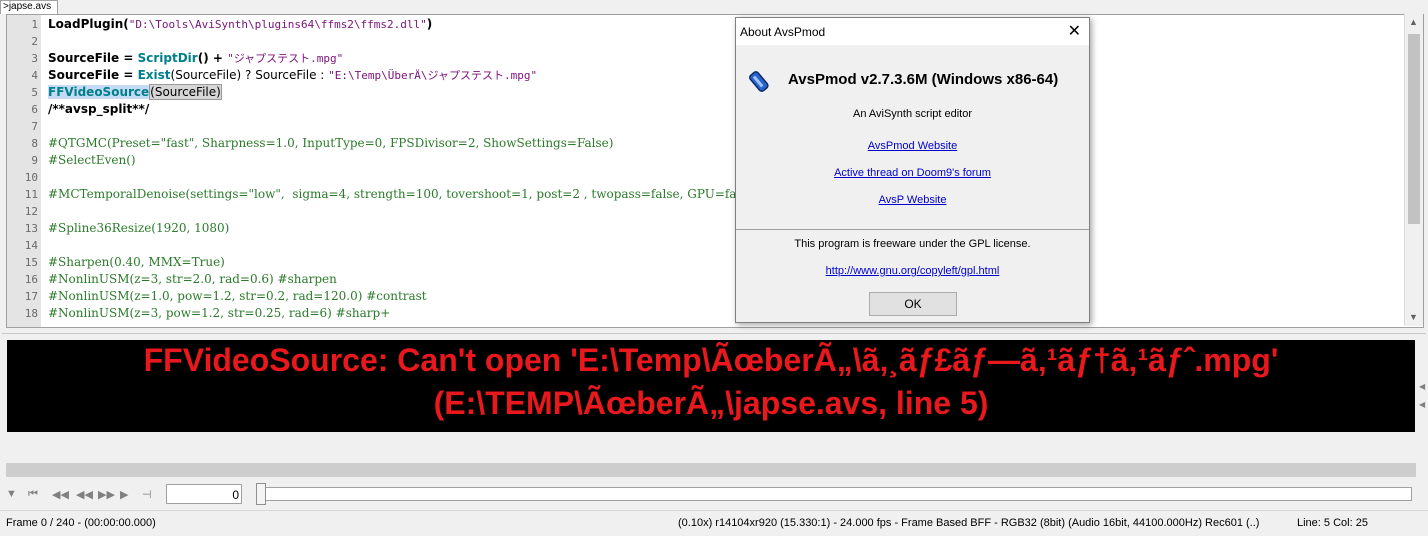  I want to click on line-number: 12, so click(31, 211).